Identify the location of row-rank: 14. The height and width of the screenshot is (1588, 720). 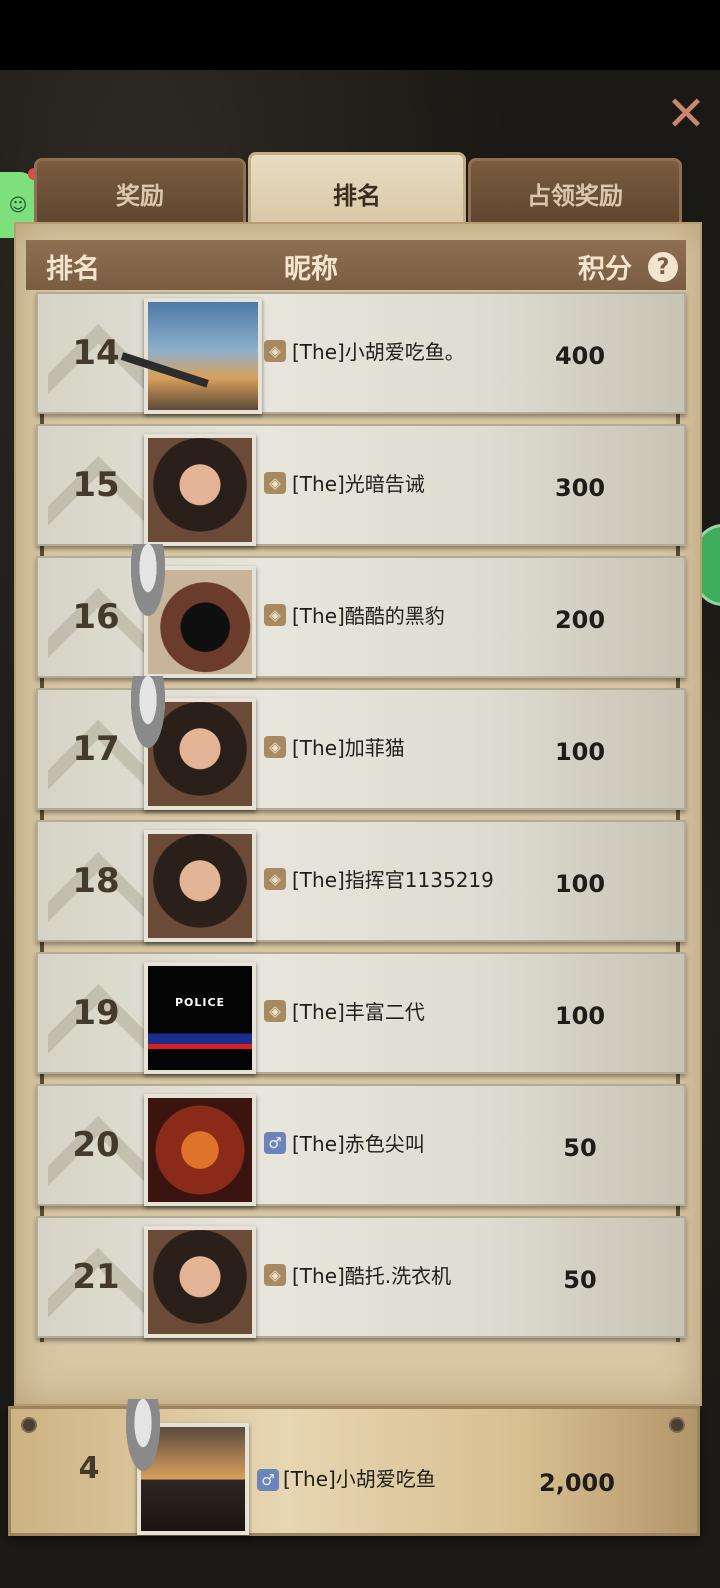
(96, 353).